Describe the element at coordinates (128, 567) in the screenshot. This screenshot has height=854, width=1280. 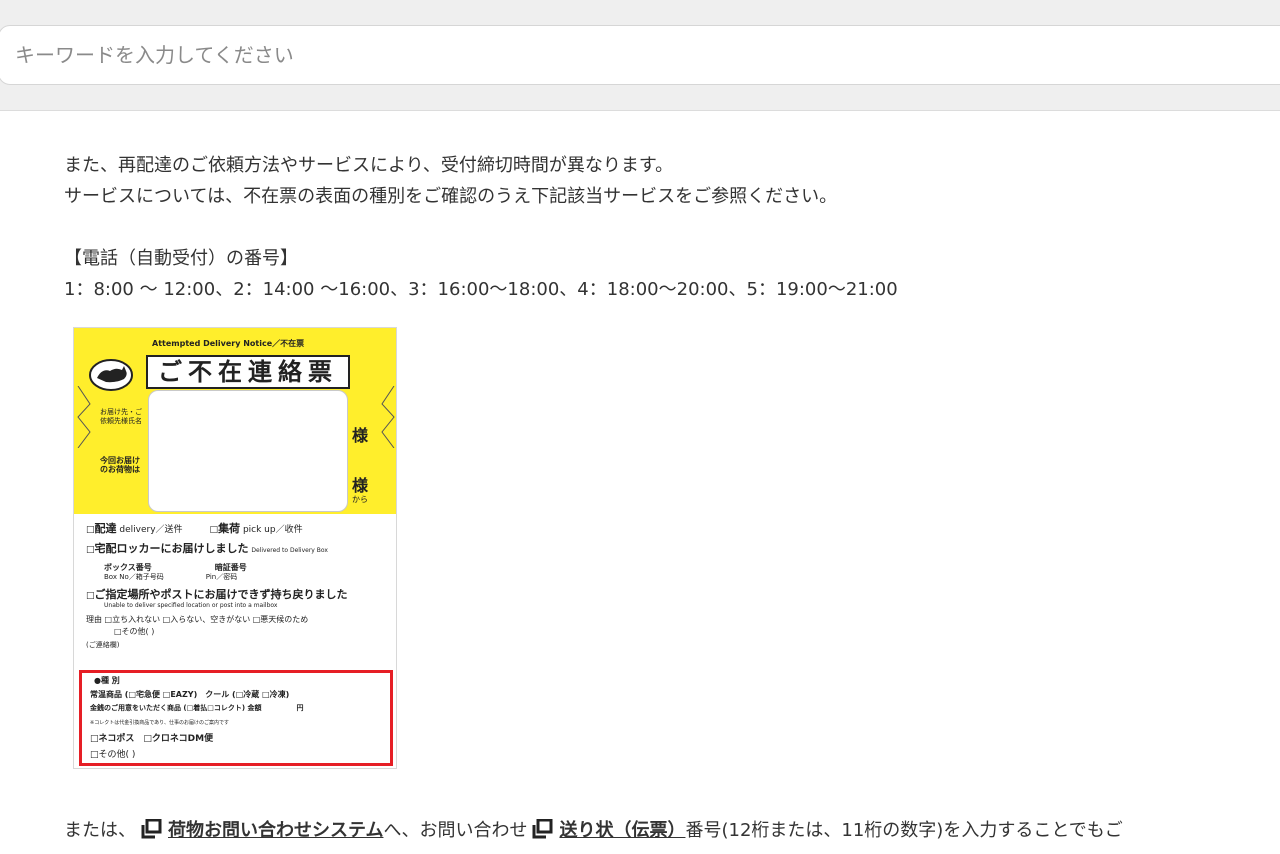
I see `box-no-label: ボックス番号` at that location.